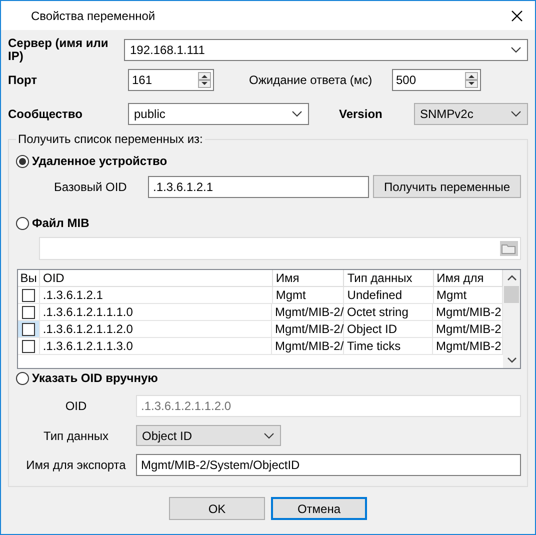 The image size is (536, 535). What do you see at coordinates (46, 114) in the screenshot?
I see `community-label: Сообщество` at bounding box center [46, 114].